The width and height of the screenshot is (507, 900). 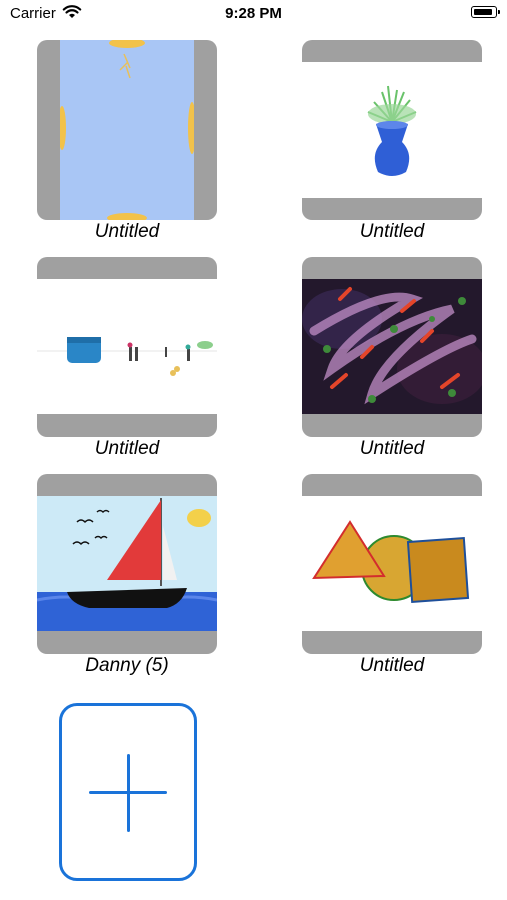 I want to click on status-bar: Carrier 9:28 PM, so click(x=253, y=14).